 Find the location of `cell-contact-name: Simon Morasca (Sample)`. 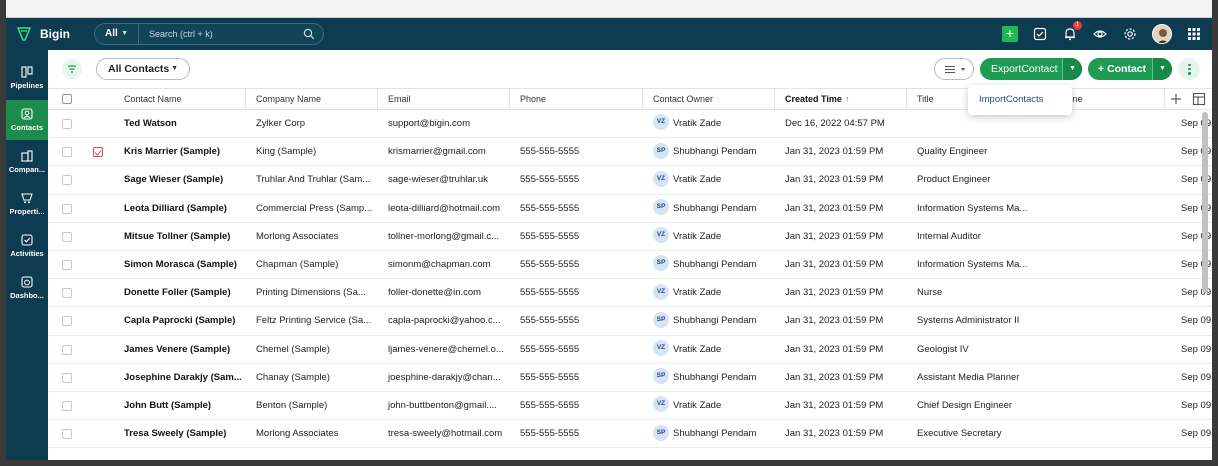

cell-contact-name: Simon Morasca (Sample) is located at coordinates (180, 265).